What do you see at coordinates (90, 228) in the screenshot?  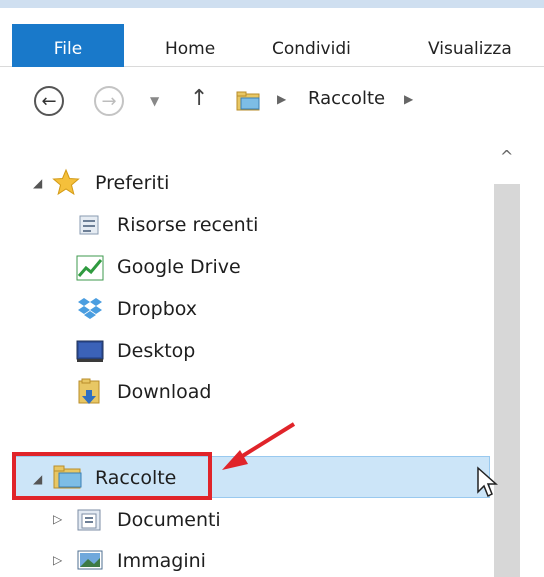 I see `recent-places-icon` at bounding box center [90, 228].